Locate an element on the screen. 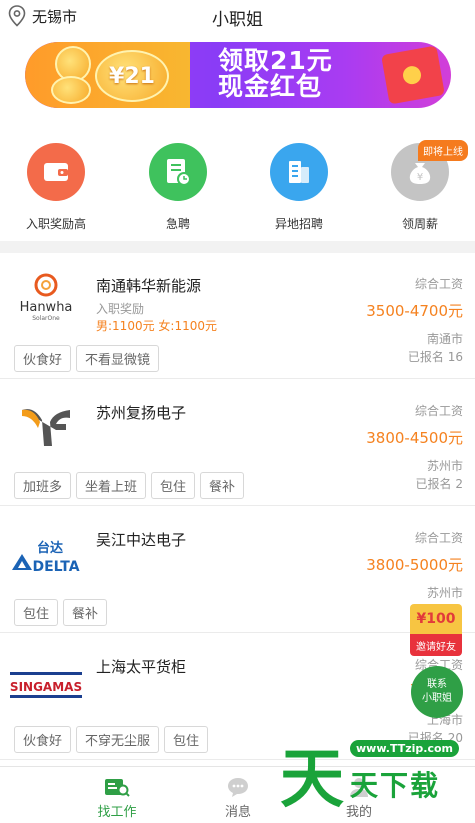 The width and height of the screenshot is (475, 823). building-icon is located at coordinates (299, 172).